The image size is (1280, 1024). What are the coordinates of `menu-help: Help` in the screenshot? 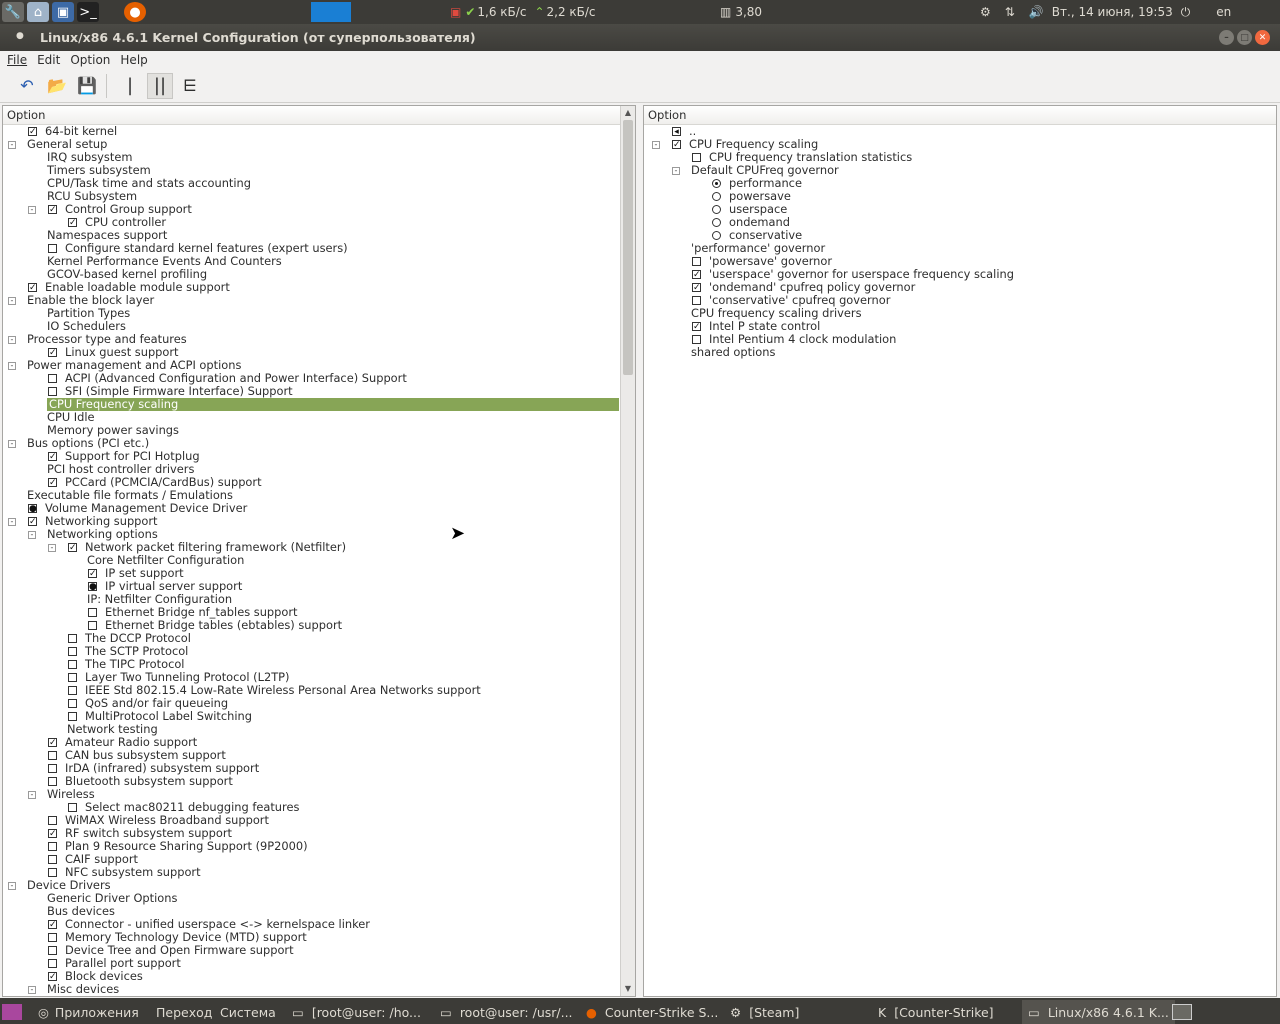 It's located at (133, 60).